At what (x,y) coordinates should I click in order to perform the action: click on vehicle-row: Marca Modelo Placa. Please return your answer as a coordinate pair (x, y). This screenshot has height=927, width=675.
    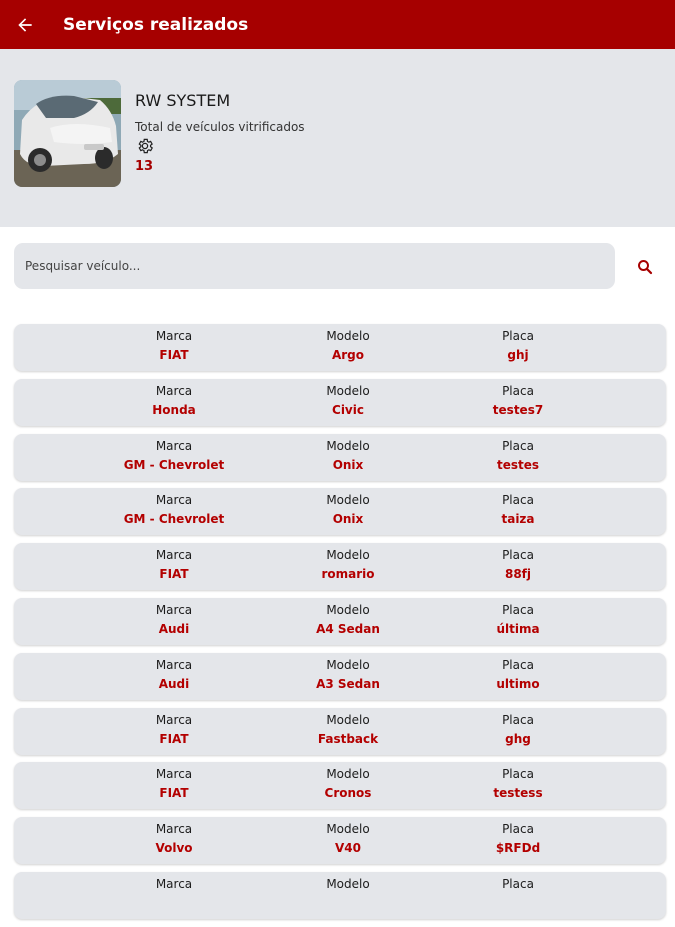
    Looking at the image, I should click on (340, 895).